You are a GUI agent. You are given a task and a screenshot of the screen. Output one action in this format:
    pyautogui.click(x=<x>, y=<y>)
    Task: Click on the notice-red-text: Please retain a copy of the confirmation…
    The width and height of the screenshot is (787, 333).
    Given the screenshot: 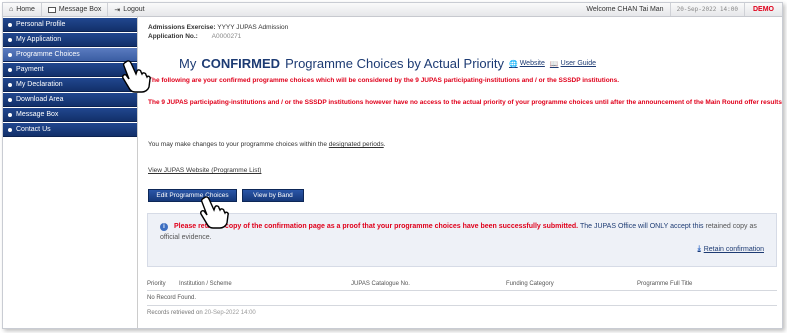 What is the action you would take?
    pyautogui.click(x=376, y=226)
    